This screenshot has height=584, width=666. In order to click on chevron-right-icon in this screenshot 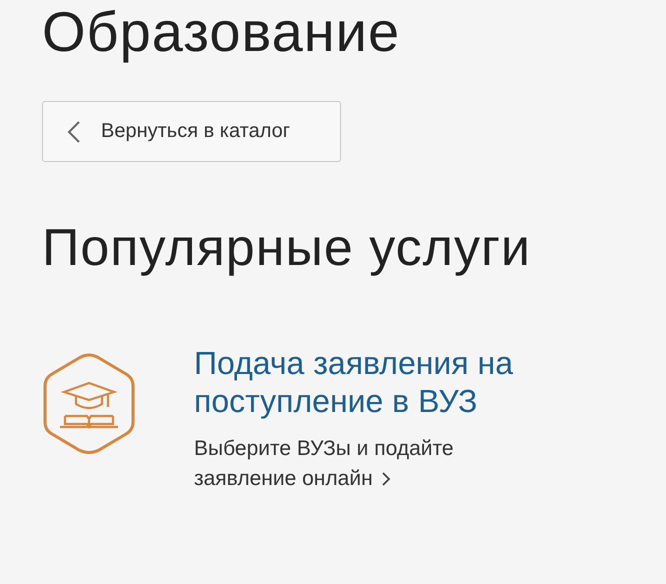, I will do `click(385, 479)`.